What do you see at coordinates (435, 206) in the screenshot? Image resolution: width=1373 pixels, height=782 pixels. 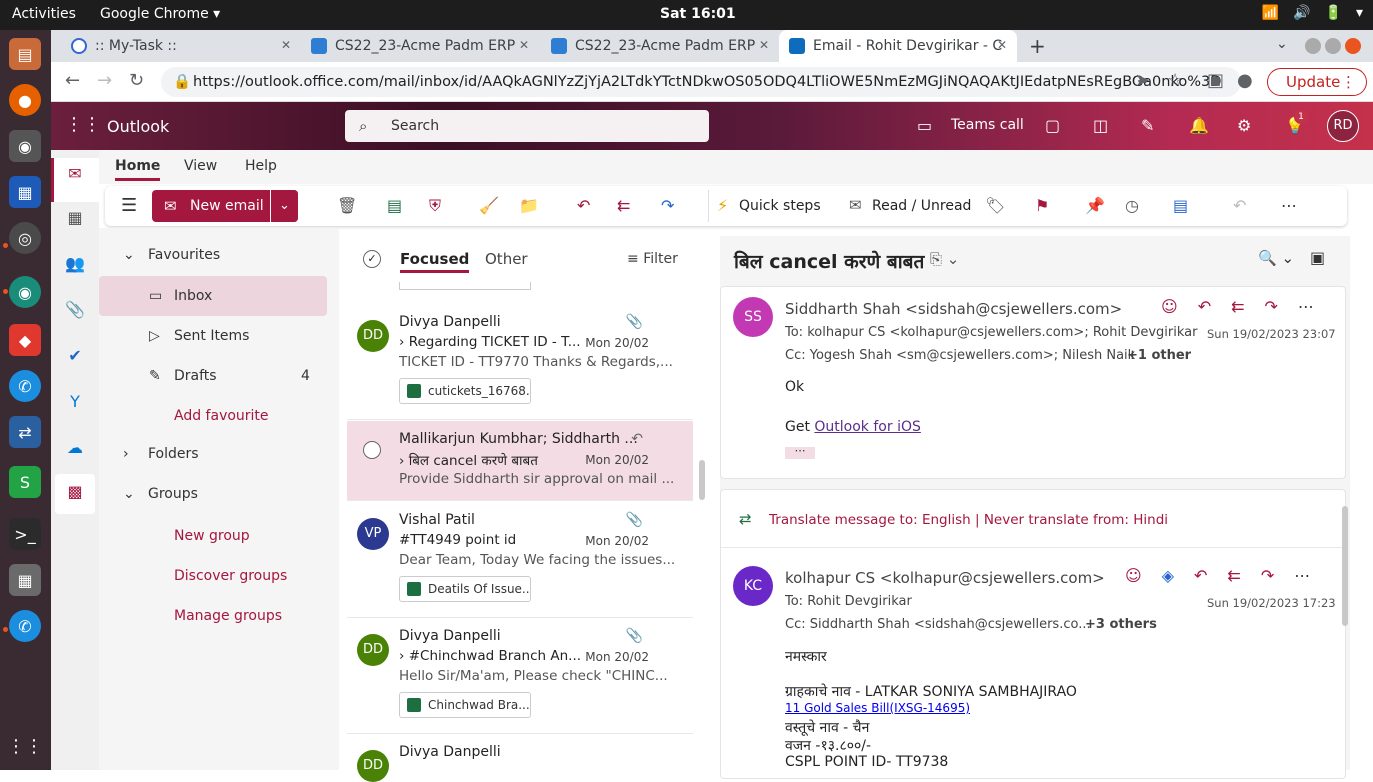 I see `report-icon: ⛨` at bounding box center [435, 206].